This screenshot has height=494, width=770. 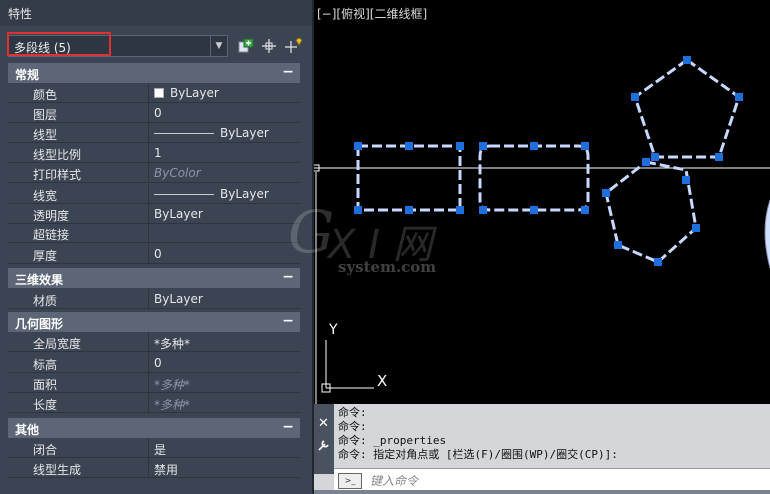 I want to click on property-value: 是, so click(x=160, y=449).